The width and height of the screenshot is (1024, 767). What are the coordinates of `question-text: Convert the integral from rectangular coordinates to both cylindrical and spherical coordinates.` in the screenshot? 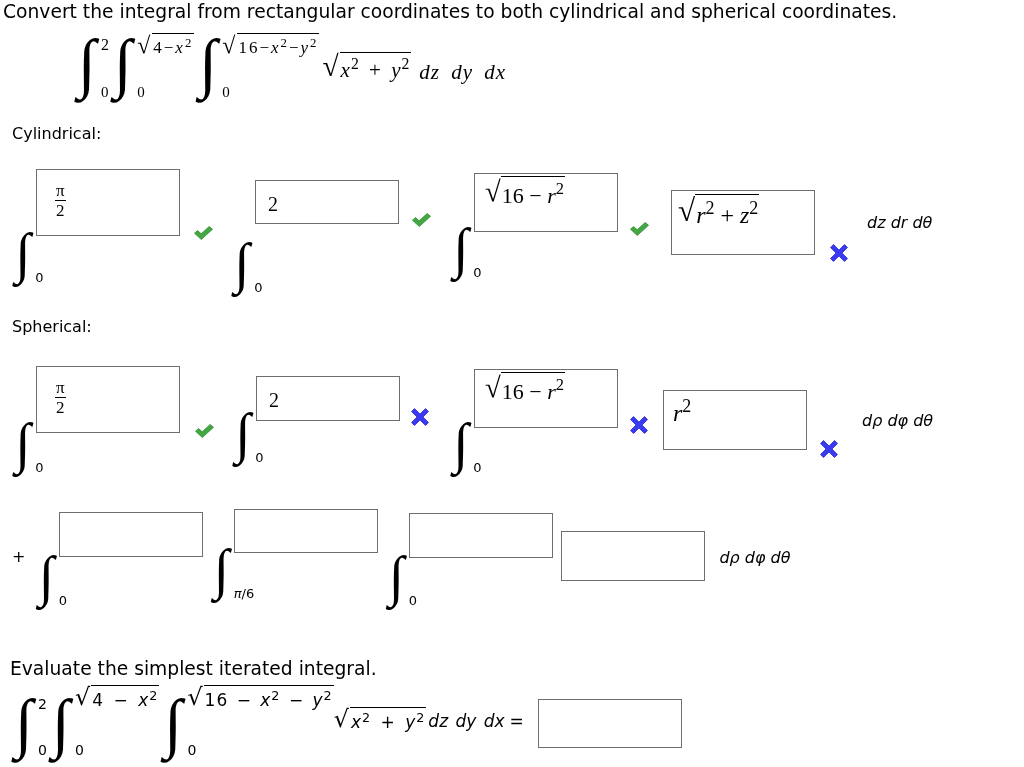 It's located at (450, 11).